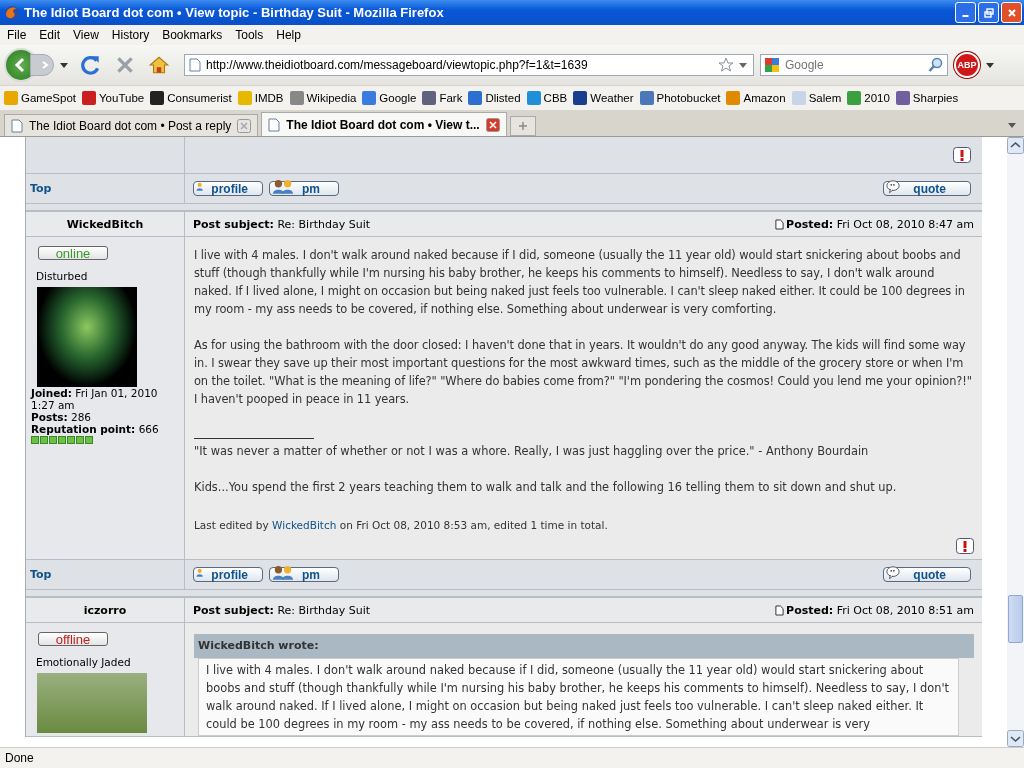 Image resolution: width=1024 pixels, height=768 pixels. What do you see at coordinates (1015, 619) in the screenshot?
I see `scroll-thumb` at bounding box center [1015, 619].